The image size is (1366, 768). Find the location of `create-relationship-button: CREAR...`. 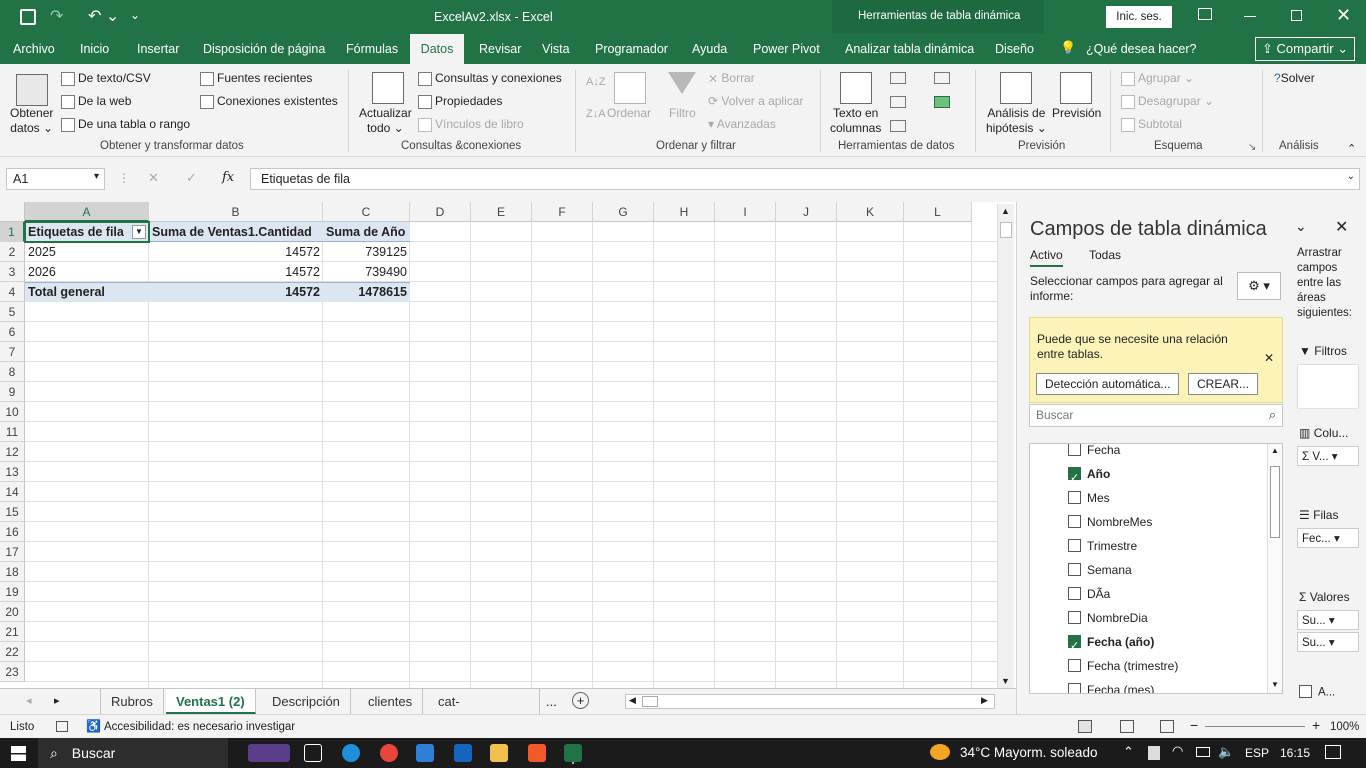

create-relationship-button: CREAR... is located at coordinates (1223, 384).